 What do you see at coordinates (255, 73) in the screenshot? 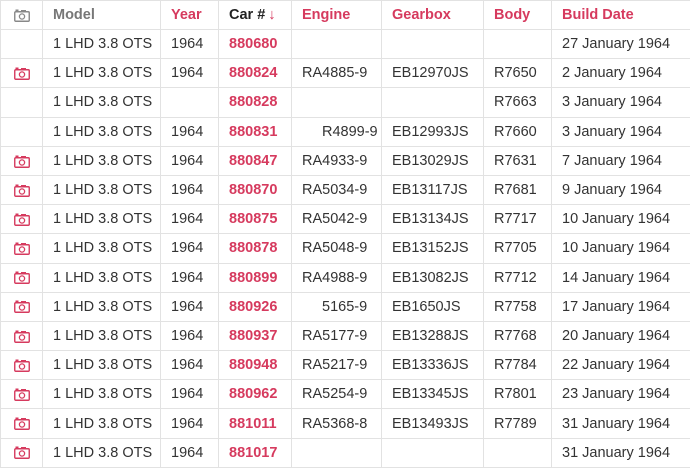
I see `car-number-link: 880824` at bounding box center [255, 73].